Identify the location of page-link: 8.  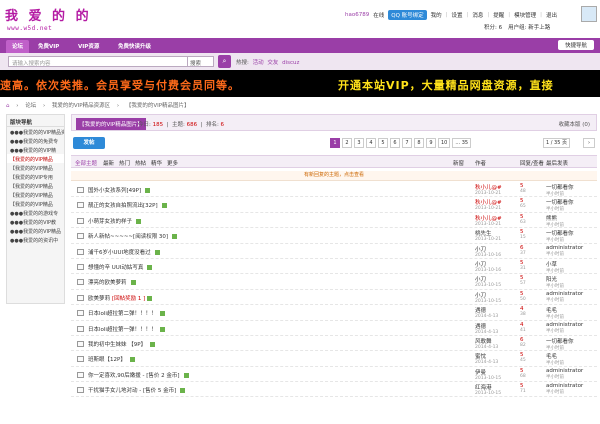
(419, 143).